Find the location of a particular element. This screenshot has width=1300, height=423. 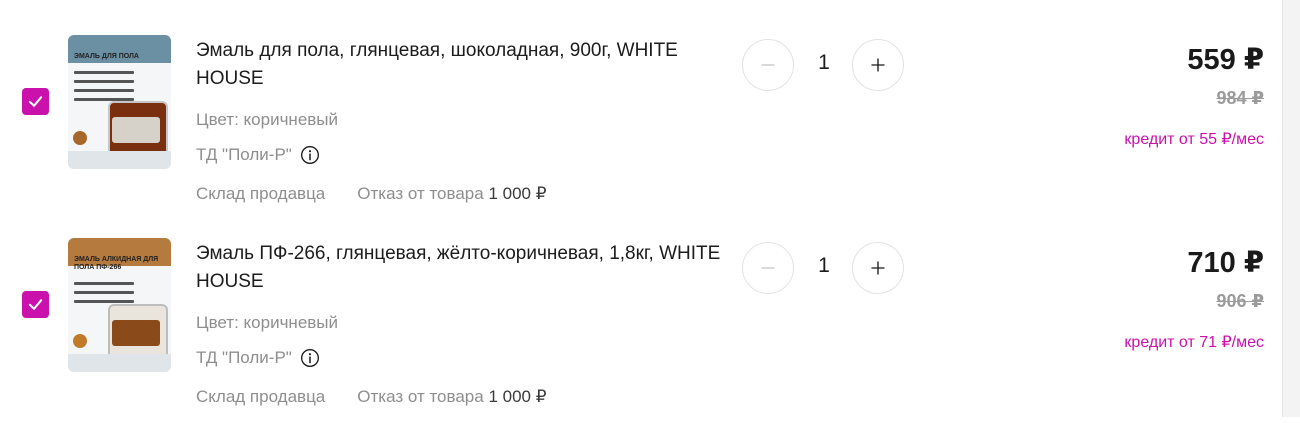

current-price: 559 ₽ is located at coordinates (1225, 60).